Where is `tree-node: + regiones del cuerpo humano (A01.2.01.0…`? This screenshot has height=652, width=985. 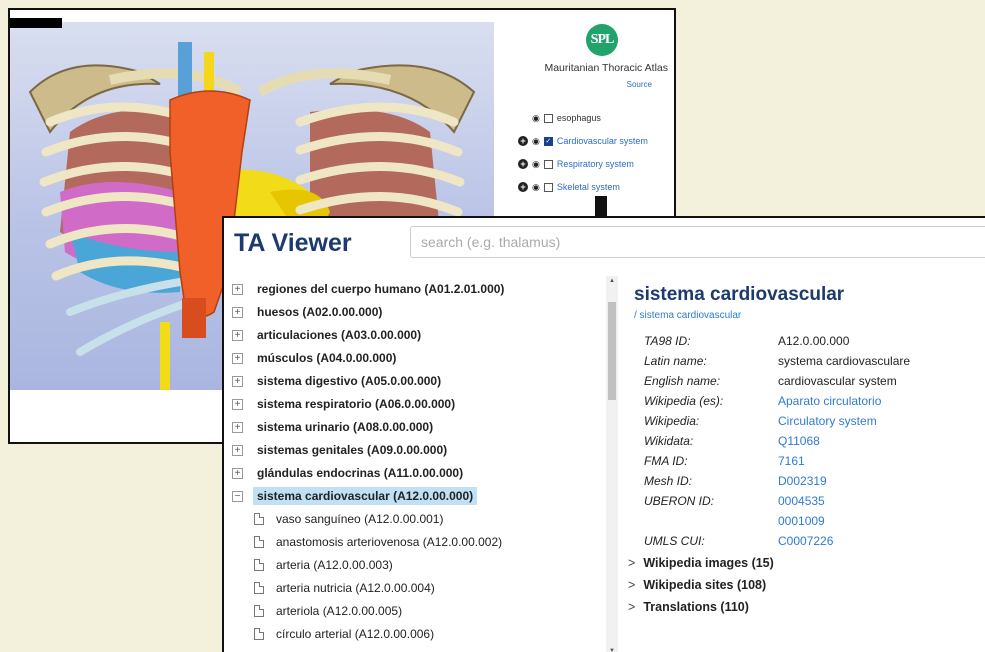 tree-node: + regiones del cuerpo humano (A01.2.01.0… is located at coordinates (368, 289).